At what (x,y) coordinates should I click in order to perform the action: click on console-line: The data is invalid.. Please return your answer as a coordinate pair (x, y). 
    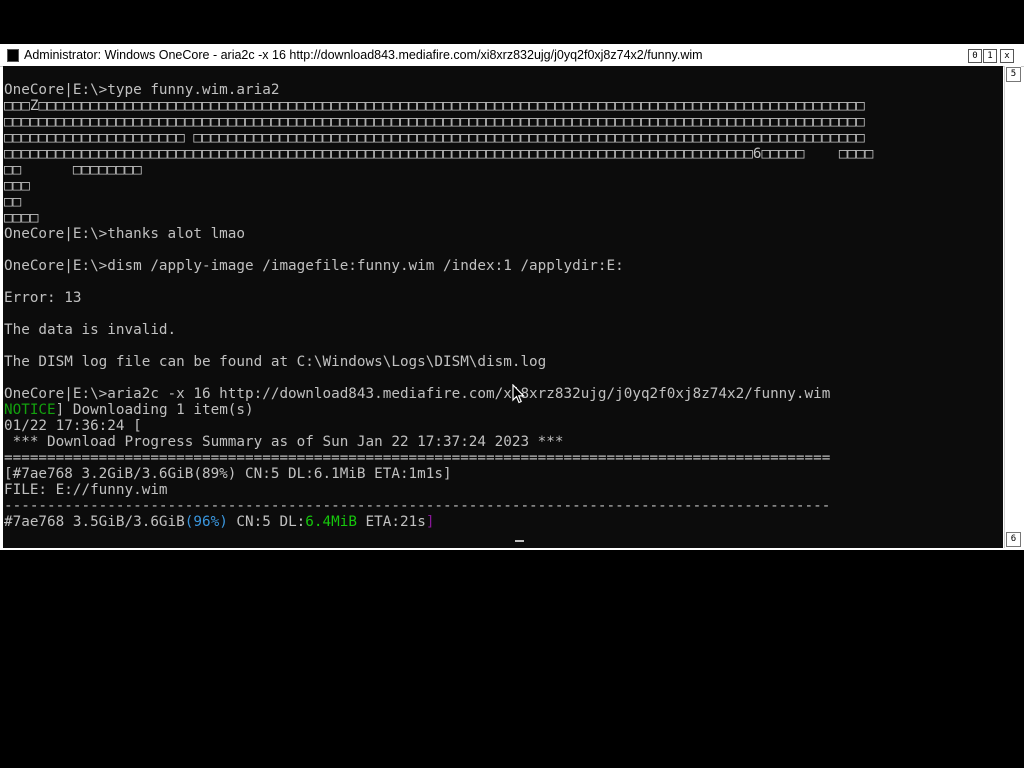
    Looking at the image, I should click on (90, 330).